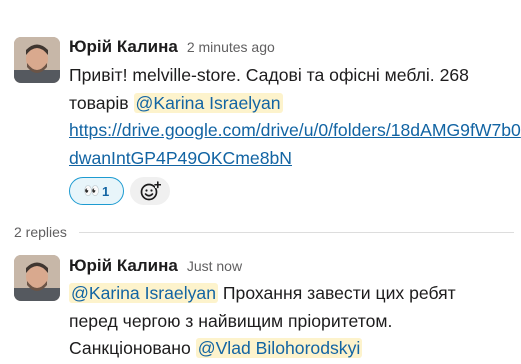 This screenshot has width=521, height=364. I want to click on eyes-icon: 👀, so click(91, 190).